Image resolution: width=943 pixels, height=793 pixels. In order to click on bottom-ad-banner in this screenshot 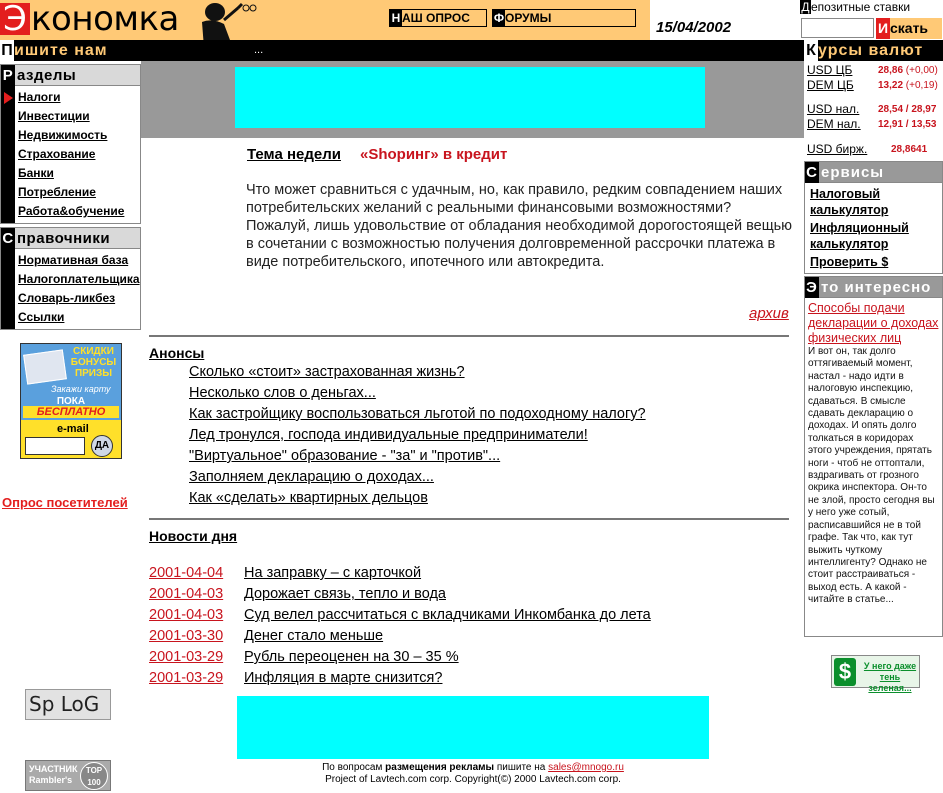, I will do `click(473, 727)`.